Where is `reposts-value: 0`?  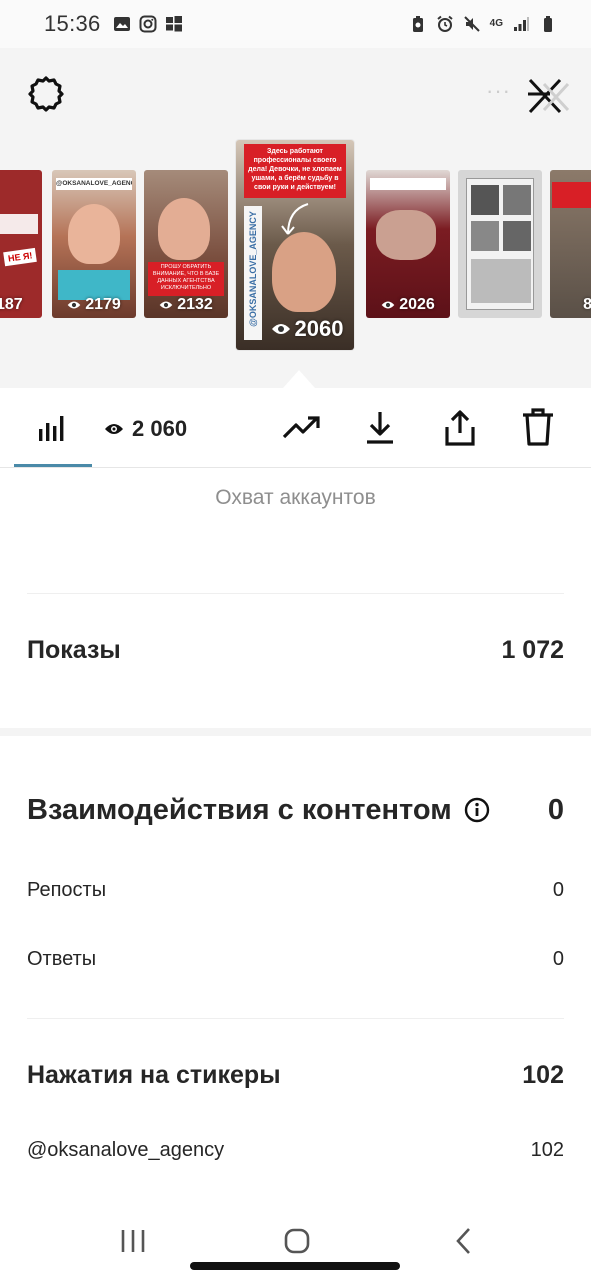
reposts-value: 0 is located at coordinates (558, 889).